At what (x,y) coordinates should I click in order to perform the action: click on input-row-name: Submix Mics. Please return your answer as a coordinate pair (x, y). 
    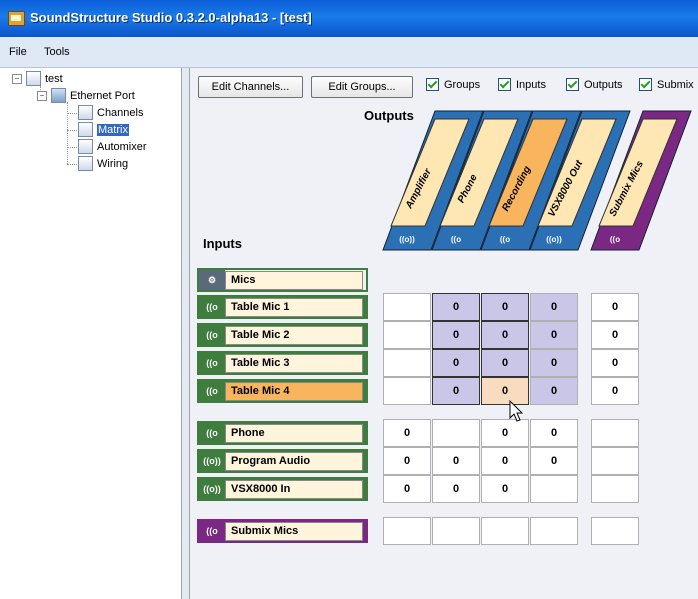
    Looking at the image, I should click on (294, 531).